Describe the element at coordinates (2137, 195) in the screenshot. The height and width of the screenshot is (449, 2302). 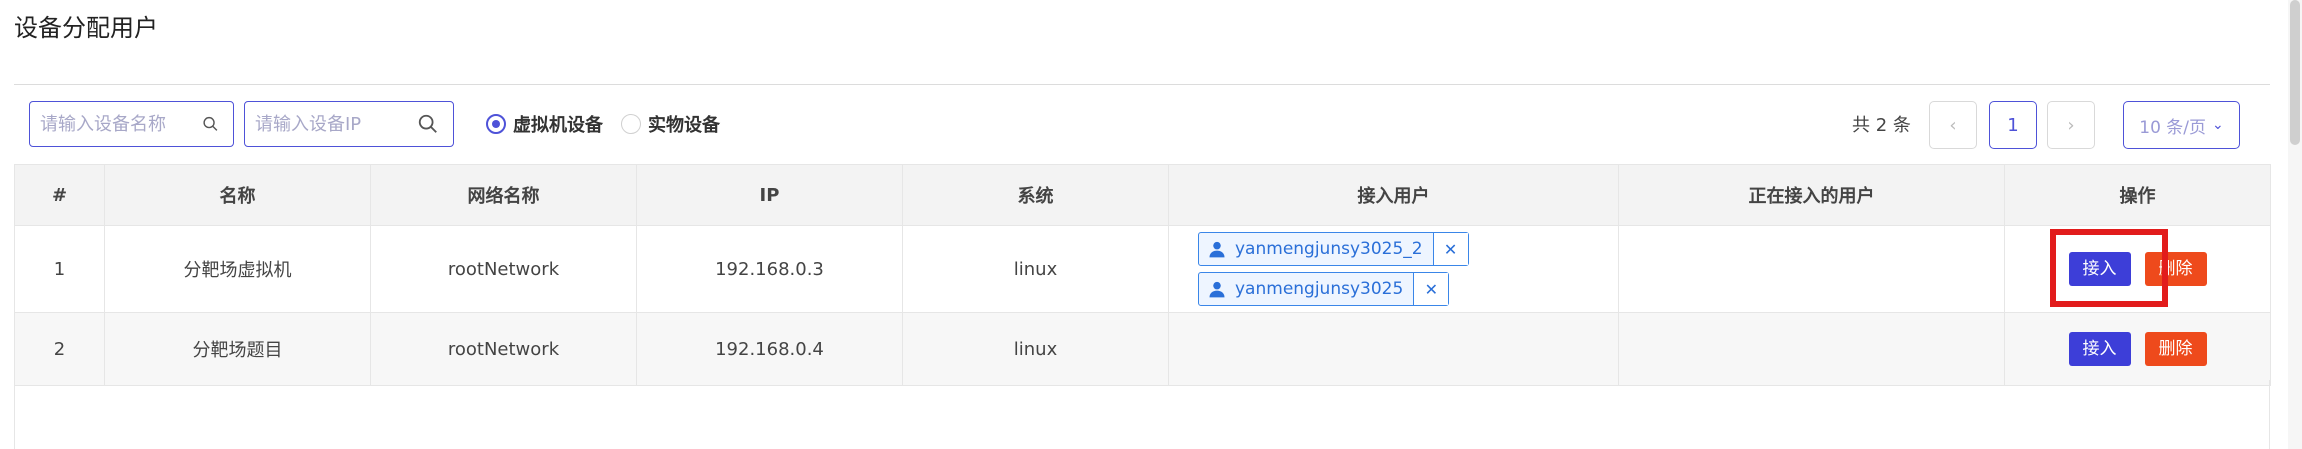
I see `header-actions: 操作` at that location.